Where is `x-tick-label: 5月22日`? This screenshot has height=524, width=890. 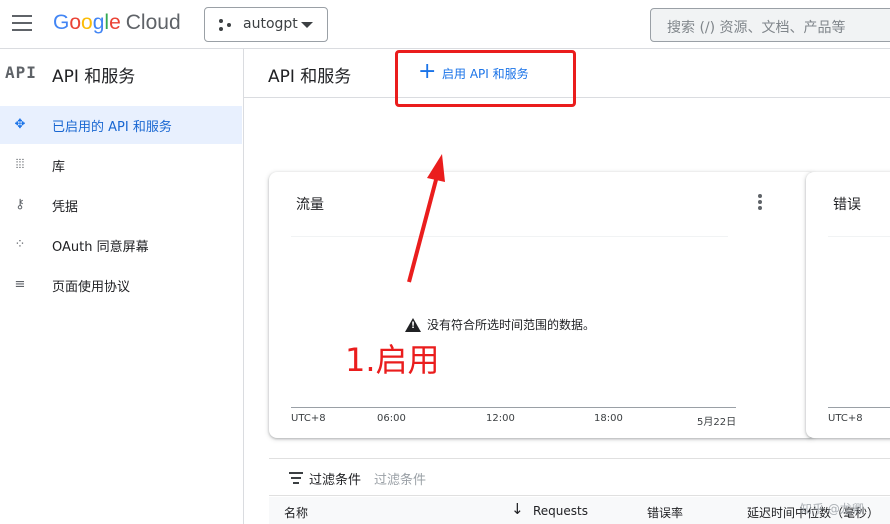
x-tick-label: 5月22日 is located at coordinates (717, 422).